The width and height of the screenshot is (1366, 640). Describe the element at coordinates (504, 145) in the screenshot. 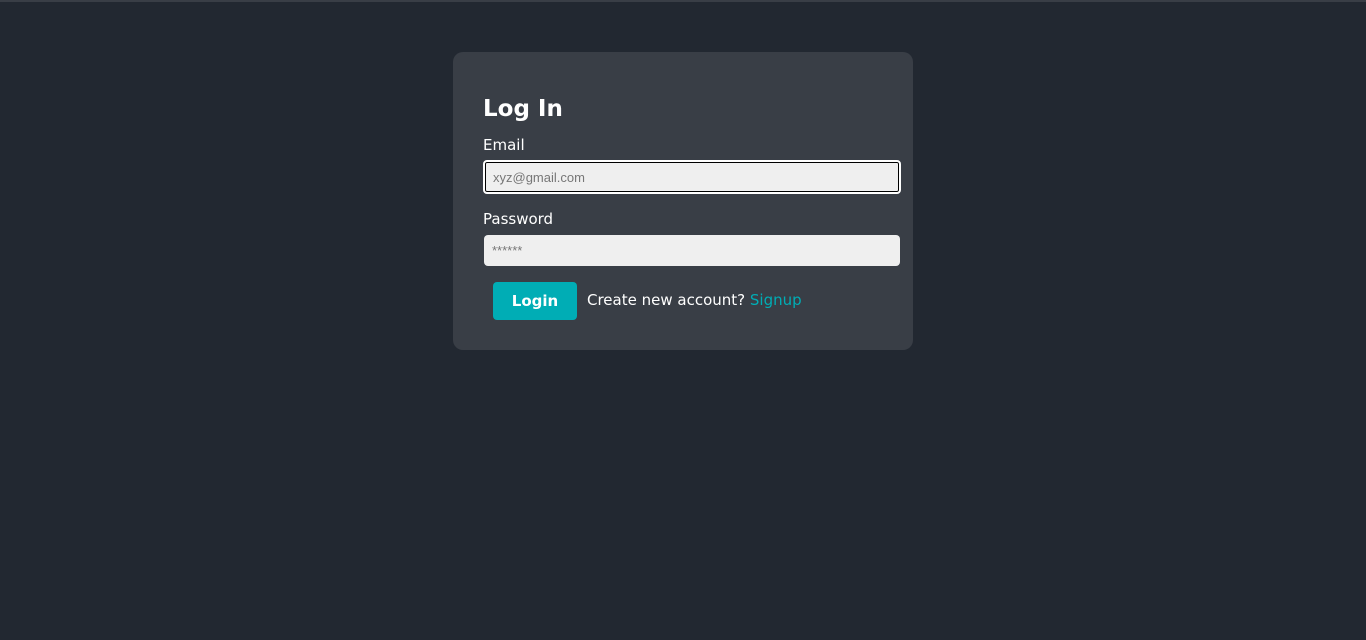

I see `email-label: Email` at that location.